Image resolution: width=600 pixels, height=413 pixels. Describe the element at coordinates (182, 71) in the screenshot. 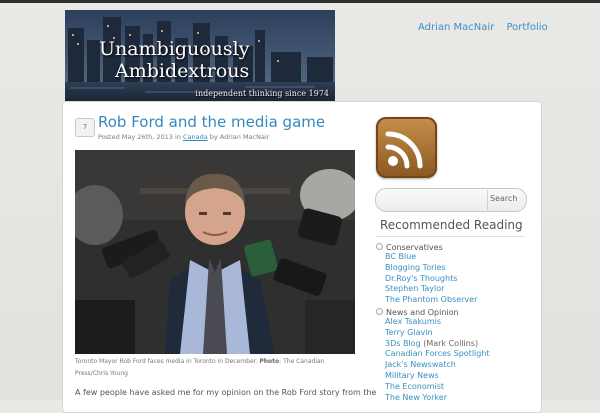

I see `blog-title-line2: Ambidextrous` at that location.